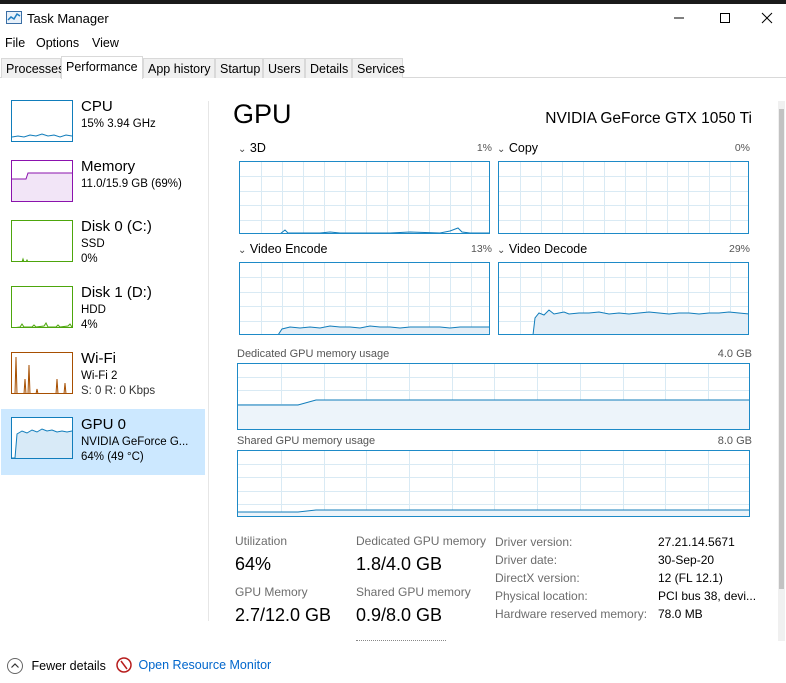 This screenshot has height=683, width=786. What do you see at coordinates (648, 118) in the screenshot?
I see `gpu-model-name: NVIDIA GeForce GTX 1050 Ti` at bounding box center [648, 118].